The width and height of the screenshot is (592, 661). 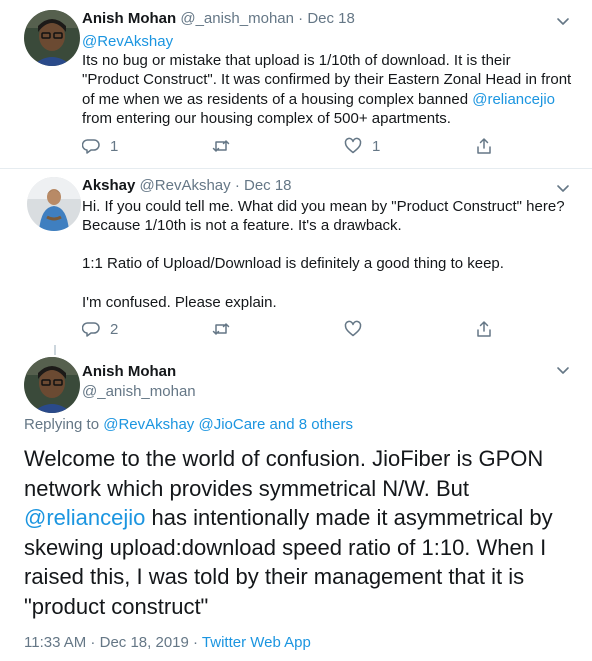 I want to click on reply-count: 2, so click(x=114, y=329).